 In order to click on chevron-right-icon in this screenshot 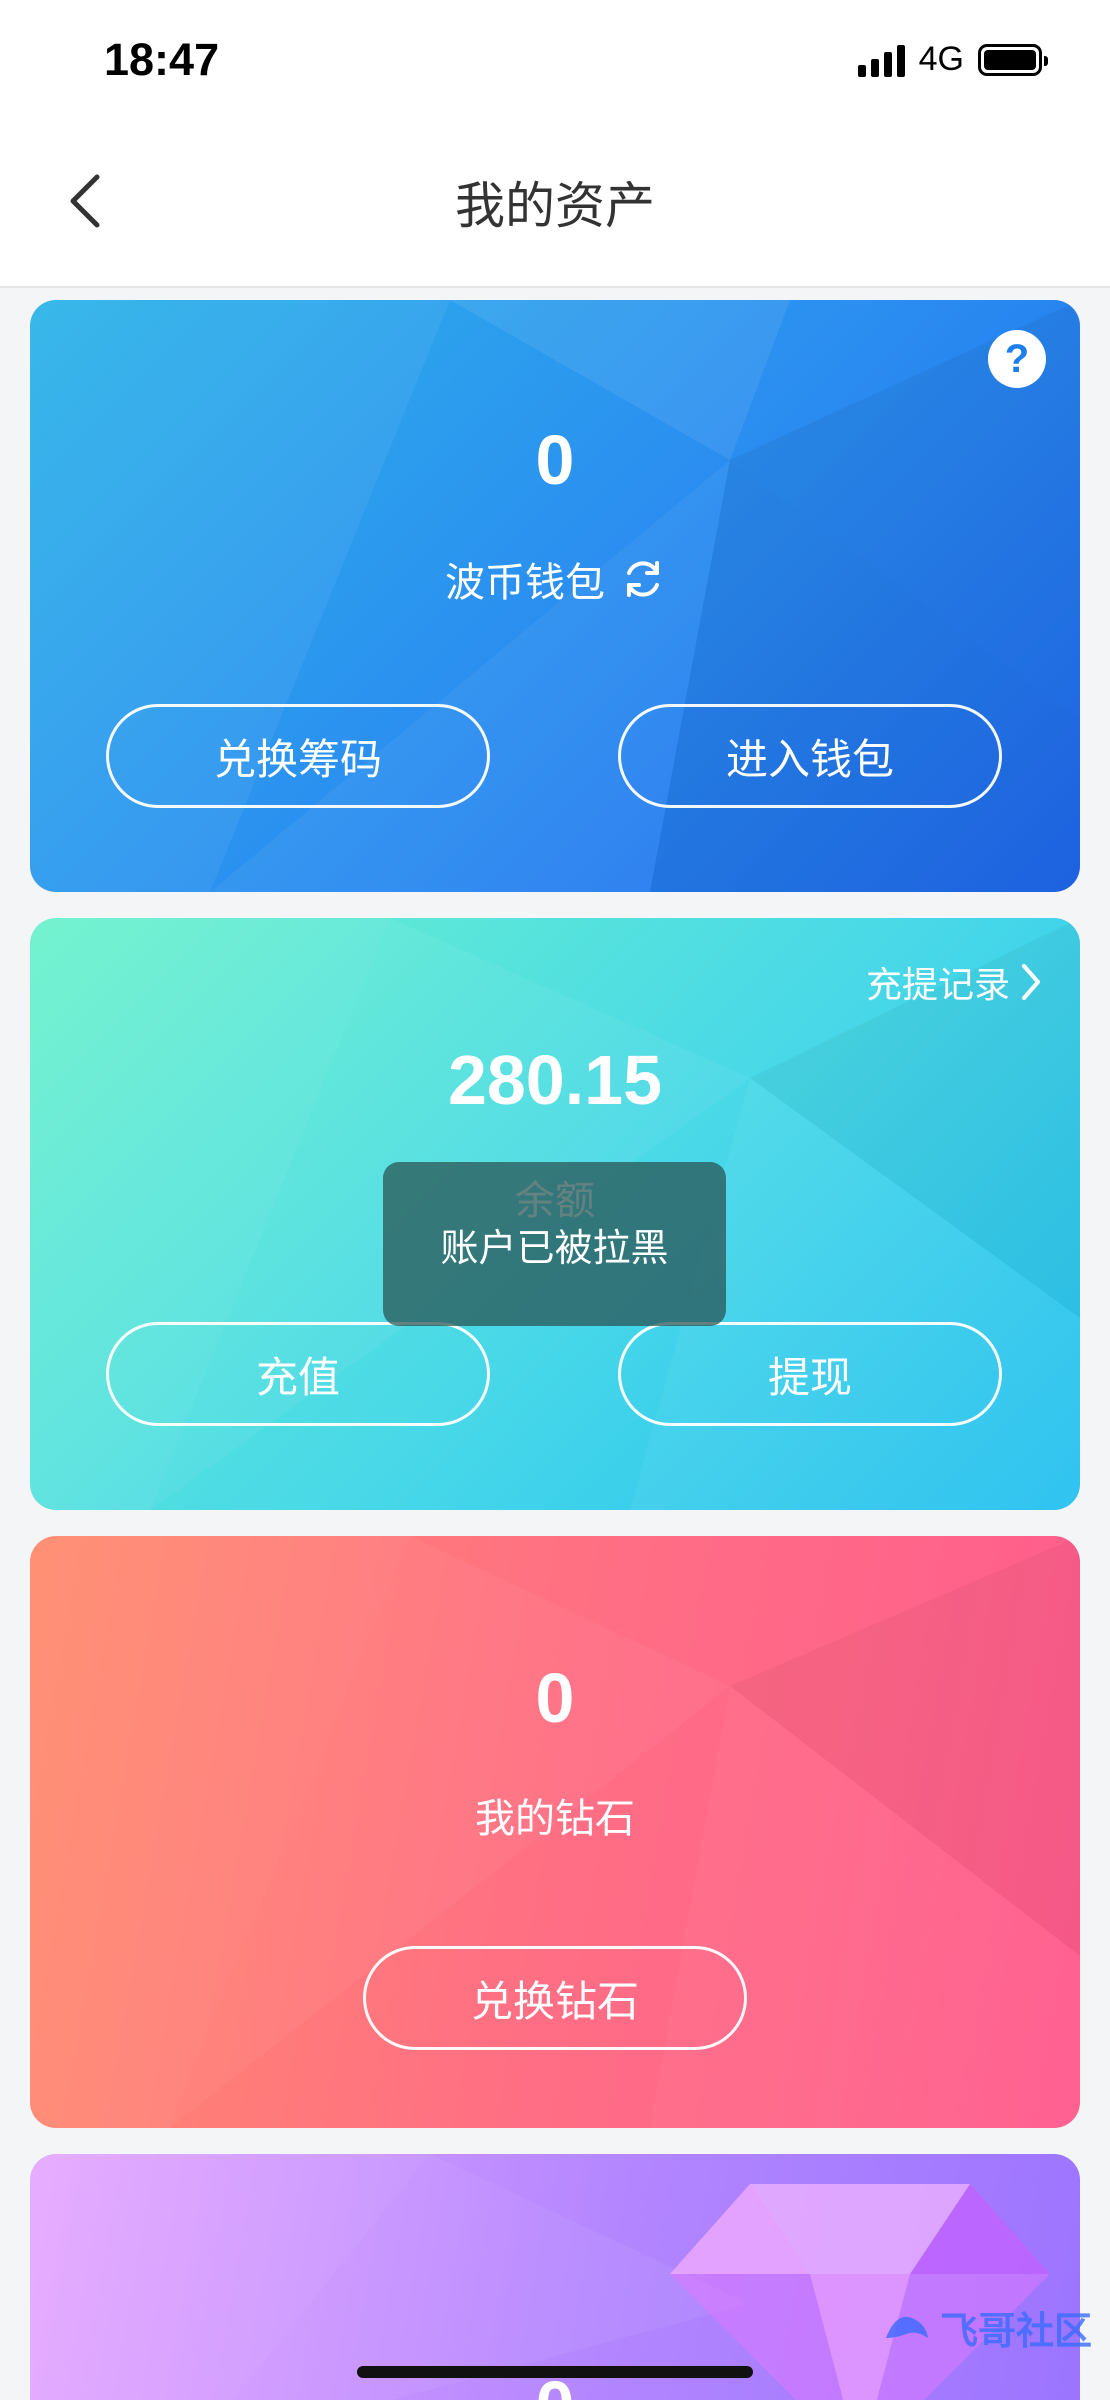, I will do `click(1031, 982)`.